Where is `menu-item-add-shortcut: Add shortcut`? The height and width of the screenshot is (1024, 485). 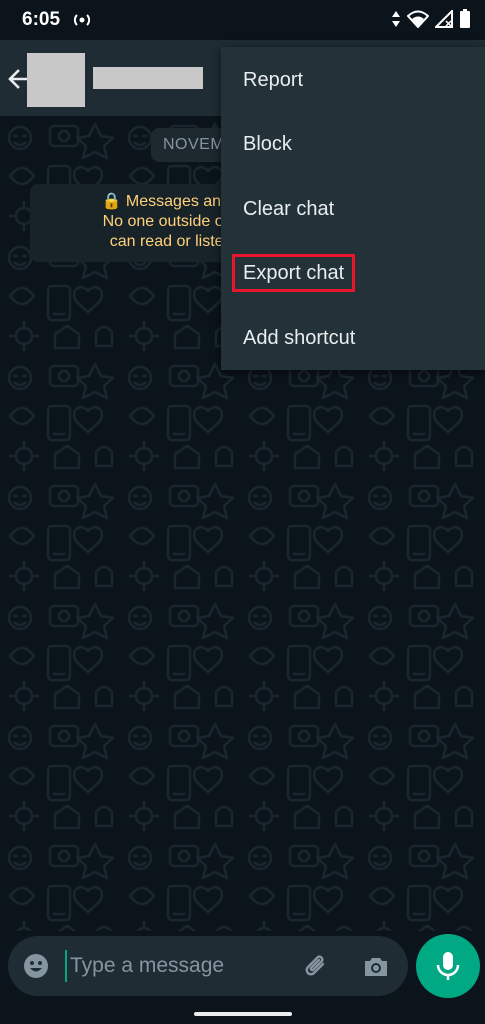 menu-item-add-shortcut: Add shortcut is located at coordinates (353, 338).